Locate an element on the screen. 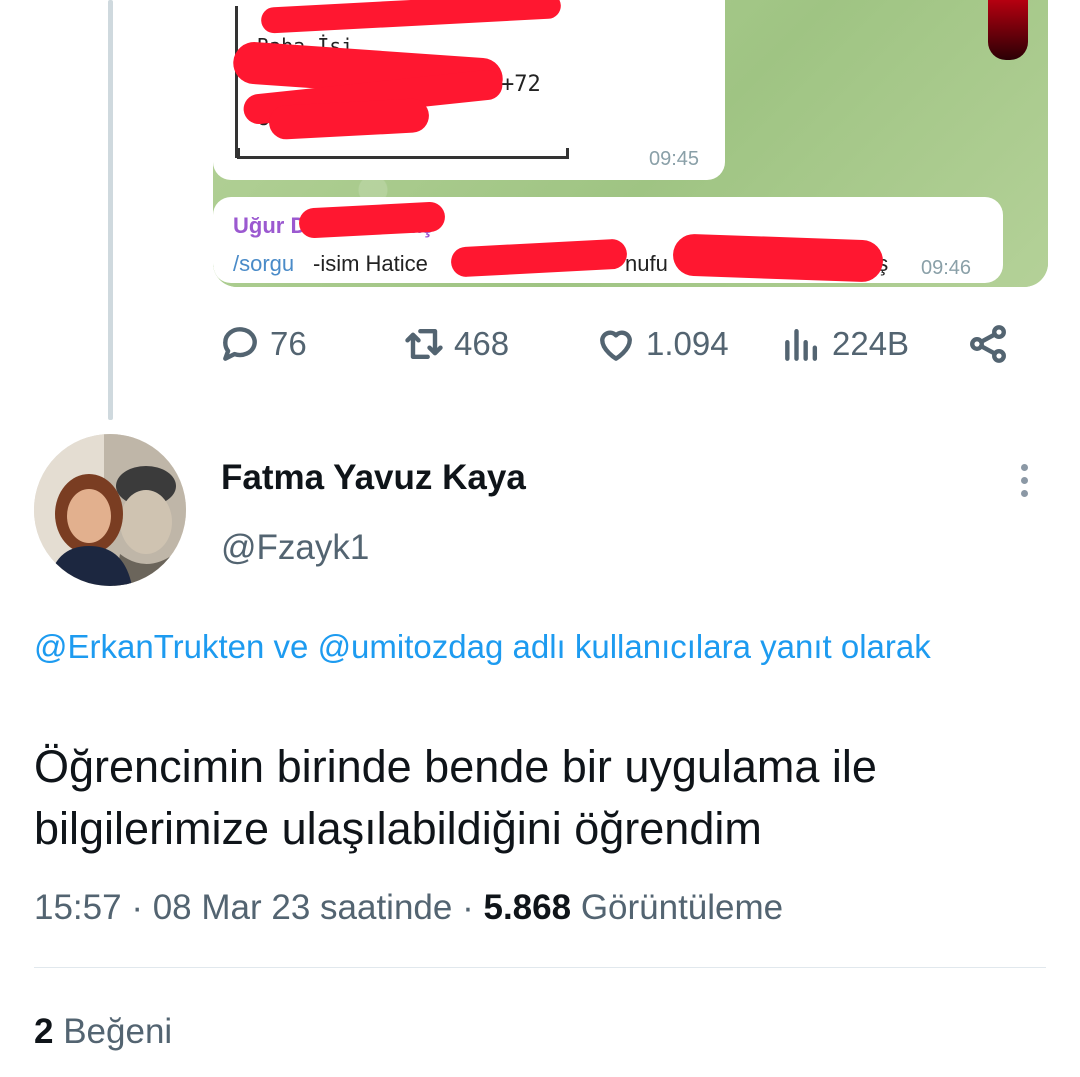 The height and width of the screenshot is (1077, 1080). more-options-button is located at coordinates (1024, 480).